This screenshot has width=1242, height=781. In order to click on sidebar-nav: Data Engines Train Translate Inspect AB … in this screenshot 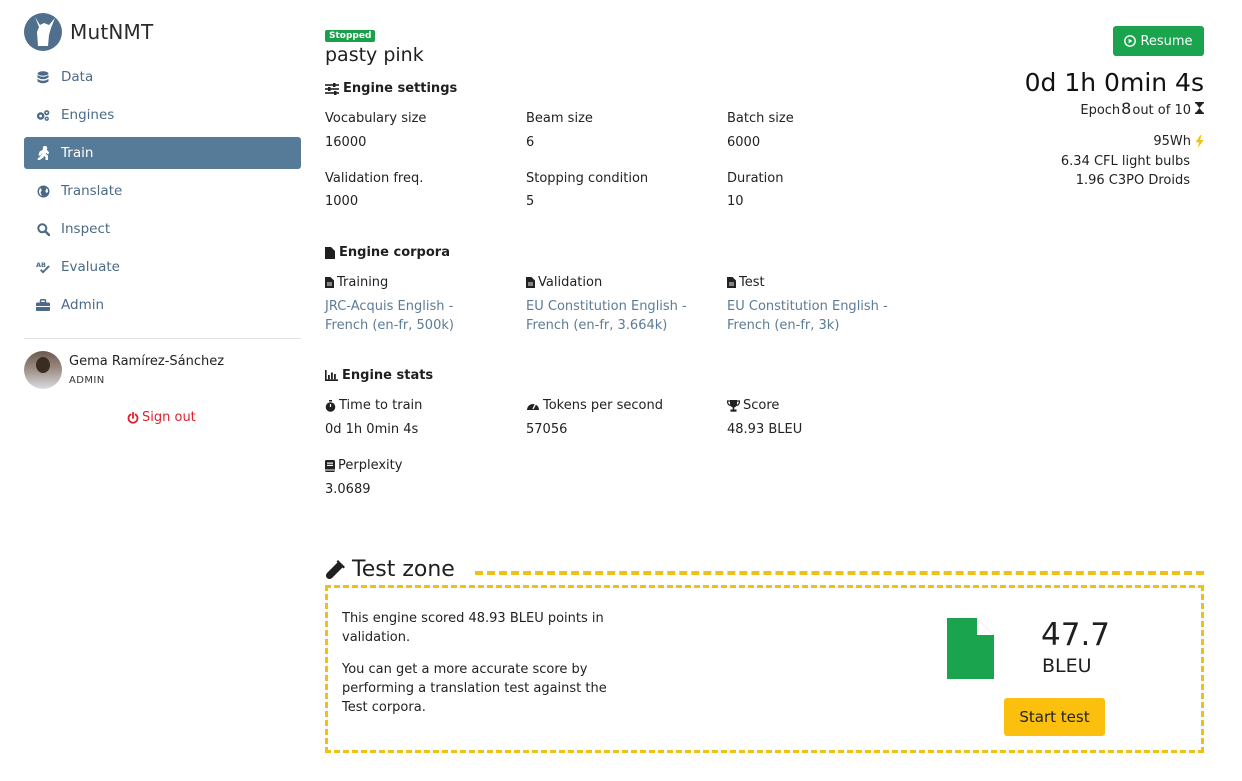, I will do `click(162, 194)`.